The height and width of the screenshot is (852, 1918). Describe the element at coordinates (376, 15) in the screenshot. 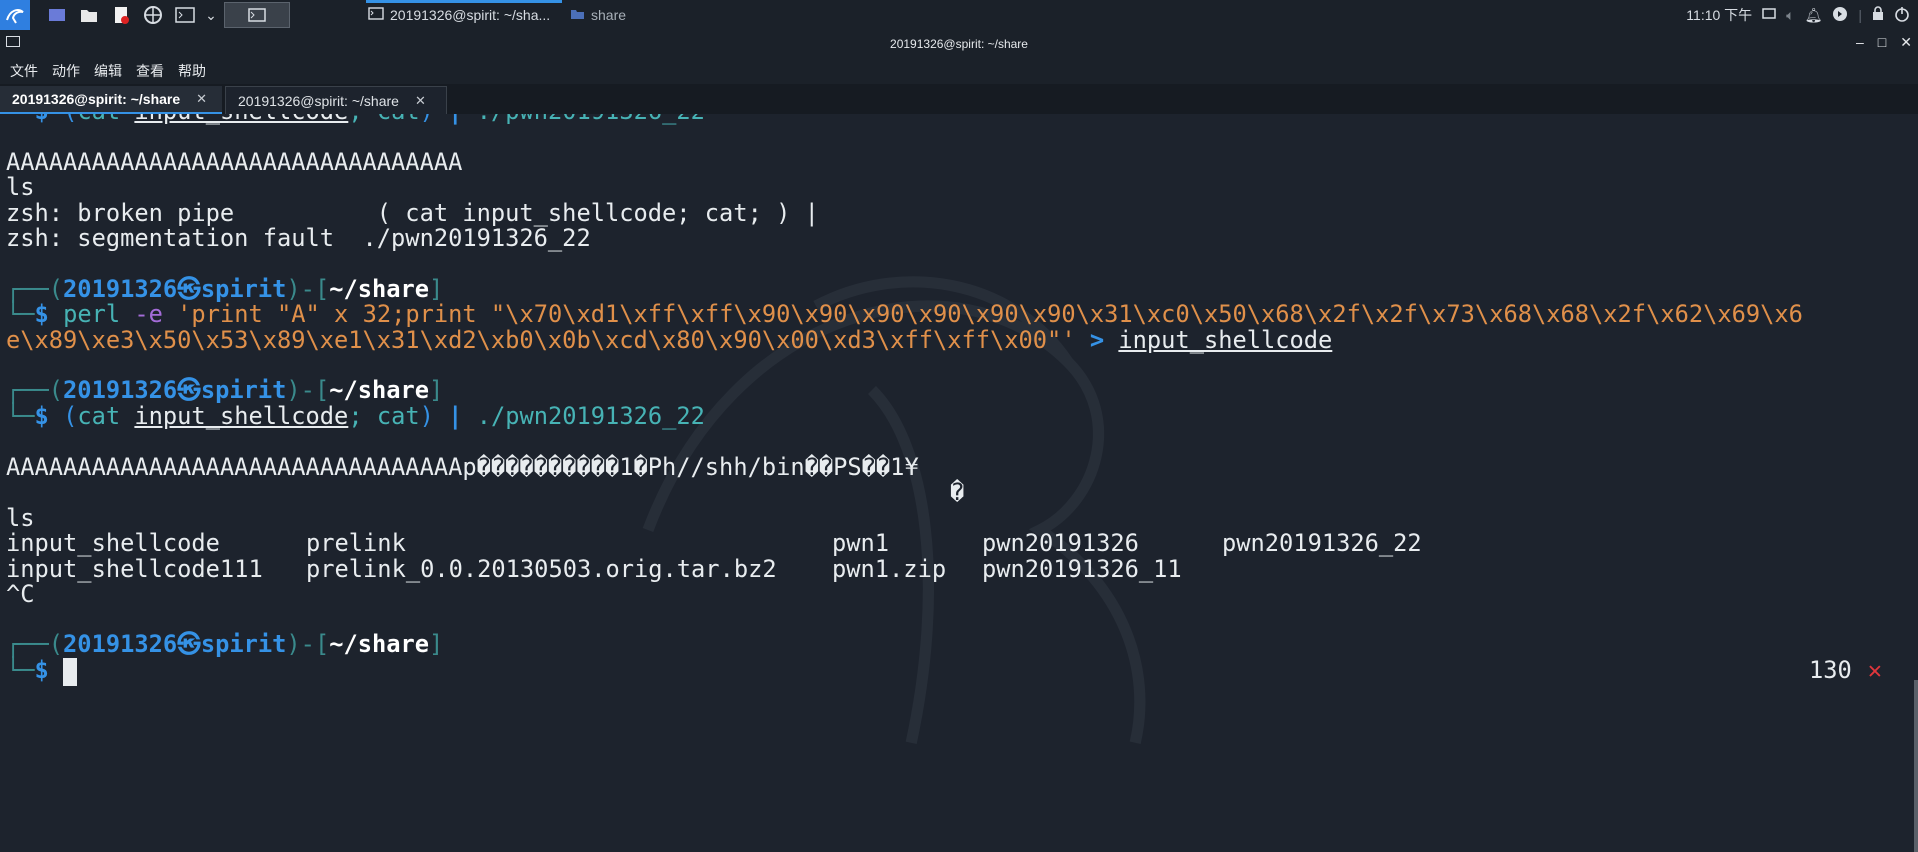

I see `terminal-icon` at that location.